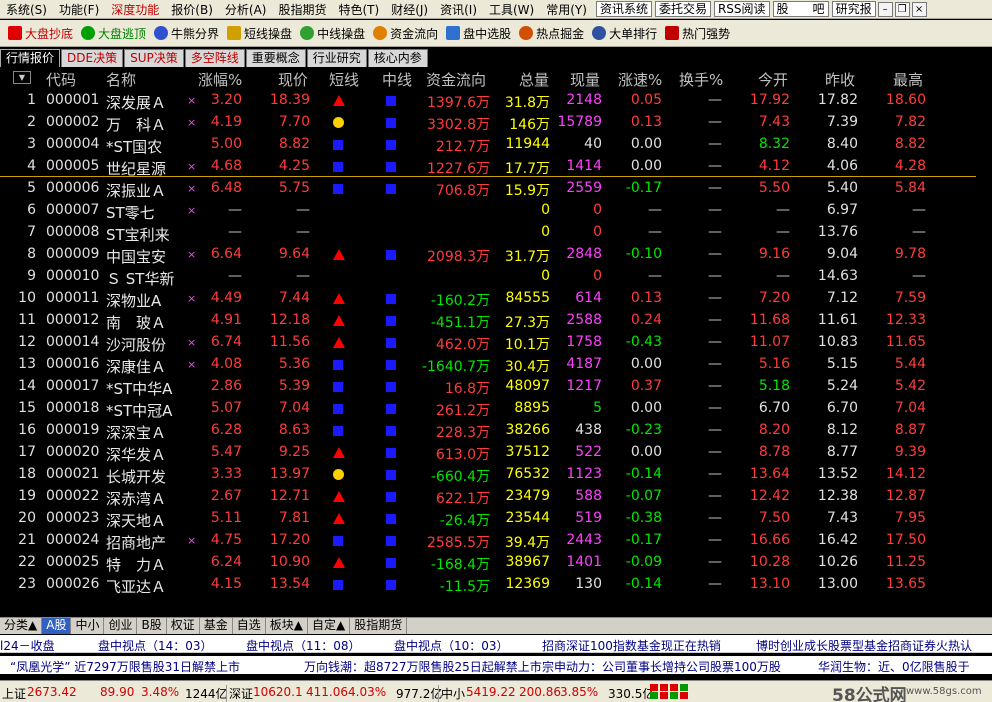 The height and width of the screenshot is (702, 992). I want to click on header-prev-close: 昨收, so click(840, 79).